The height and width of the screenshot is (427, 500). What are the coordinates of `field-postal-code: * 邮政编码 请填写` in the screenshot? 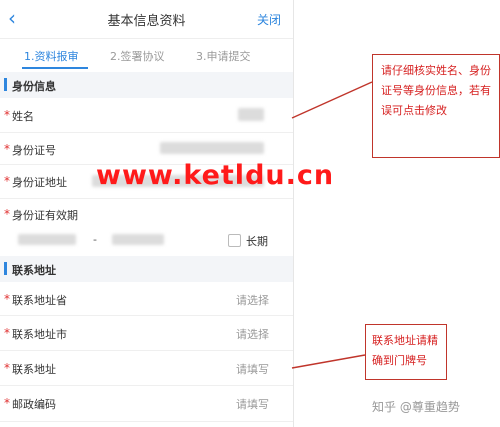 It's located at (146, 403).